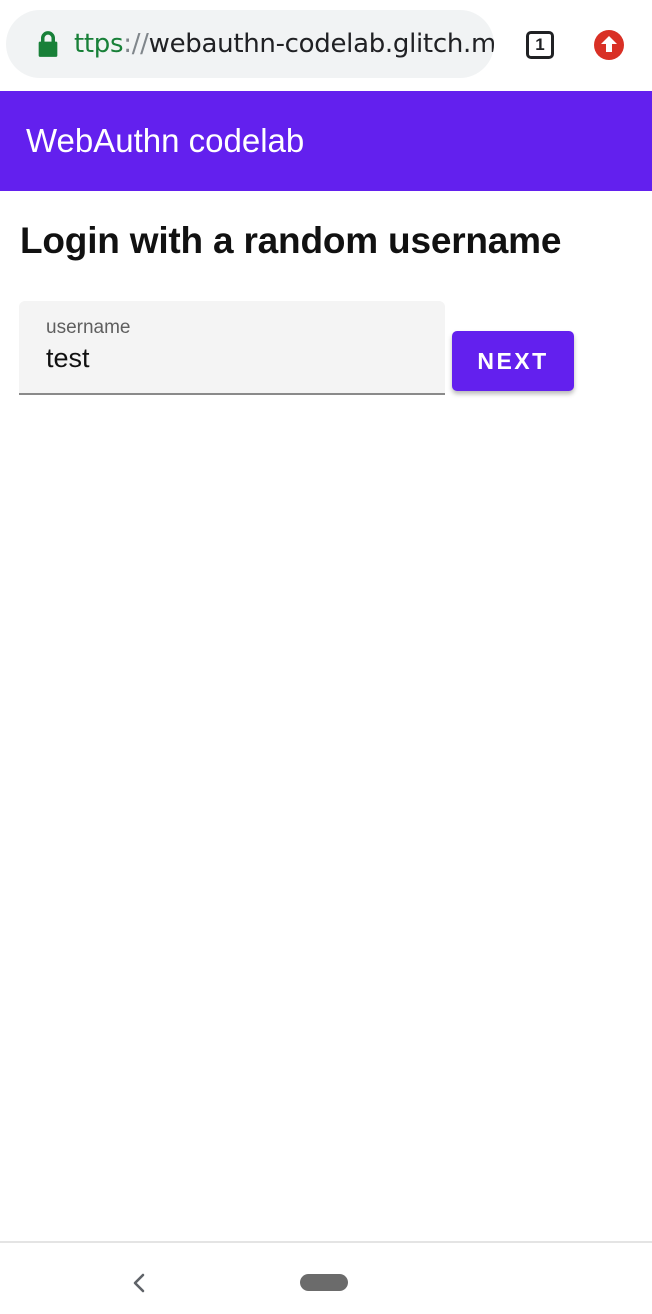 Image resolution: width=652 pixels, height=1314 pixels. I want to click on next-button: NEXT, so click(513, 361).